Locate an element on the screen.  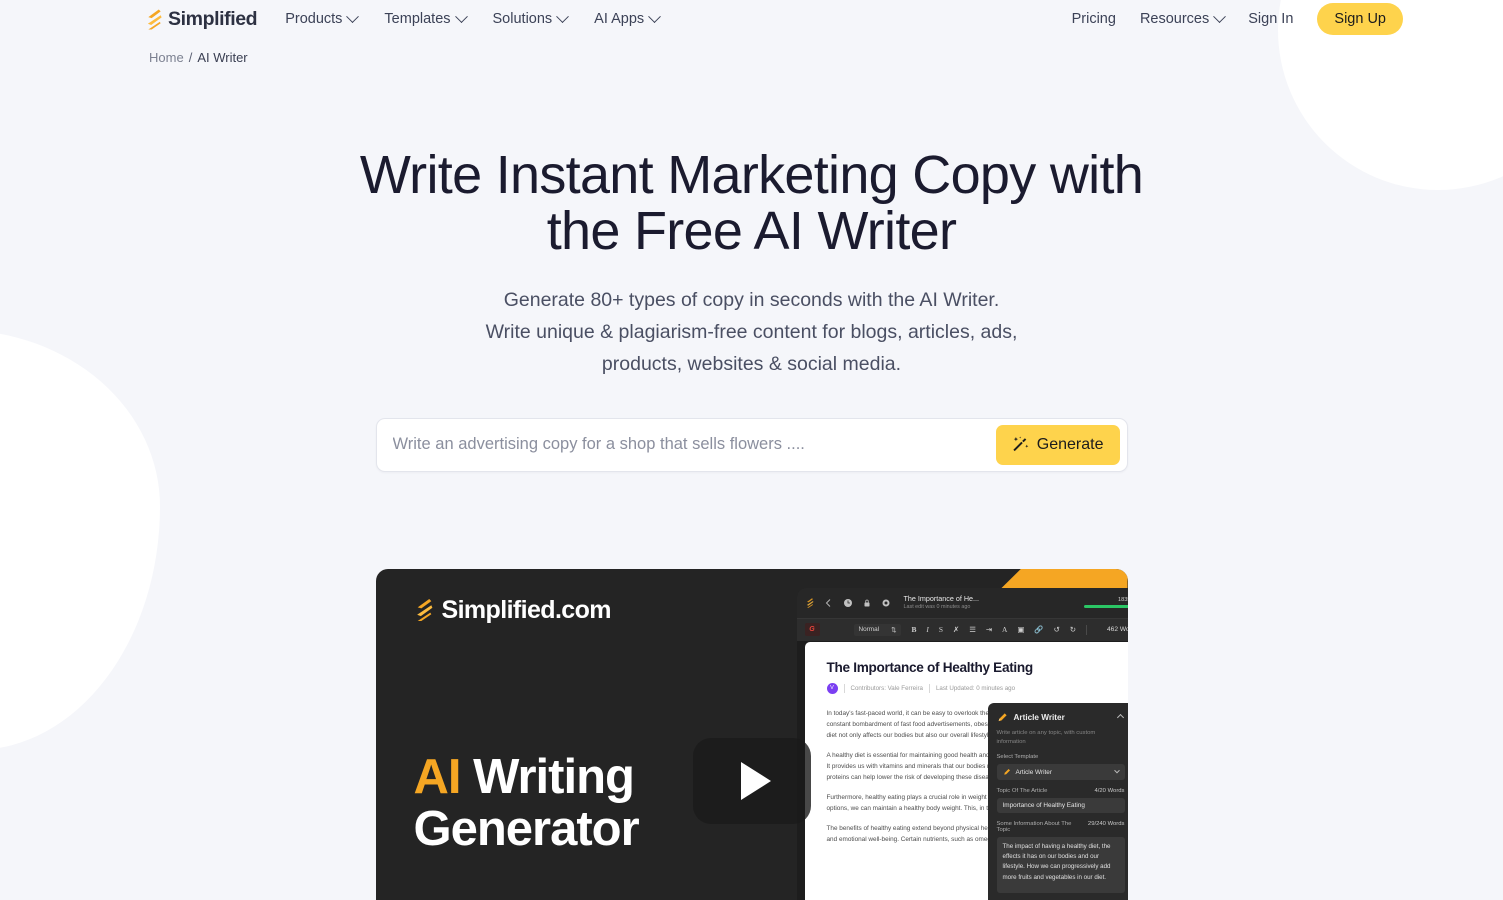
template-select: Article Writer is located at coordinates (1060, 772).